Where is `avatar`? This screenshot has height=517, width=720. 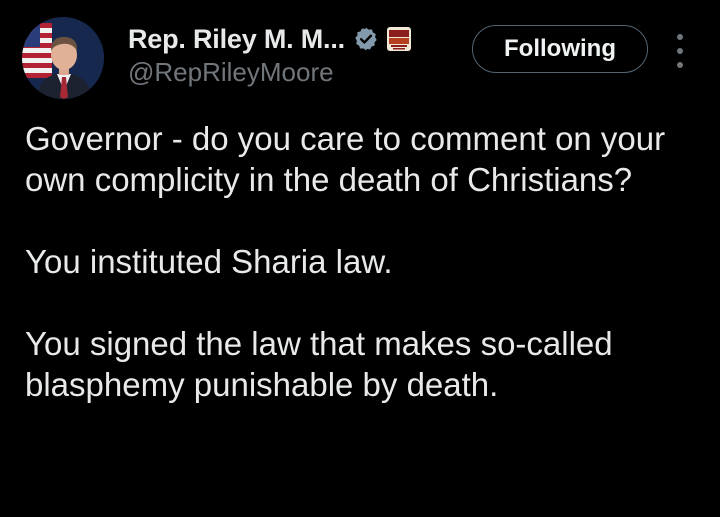
avatar is located at coordinates (63, 58).